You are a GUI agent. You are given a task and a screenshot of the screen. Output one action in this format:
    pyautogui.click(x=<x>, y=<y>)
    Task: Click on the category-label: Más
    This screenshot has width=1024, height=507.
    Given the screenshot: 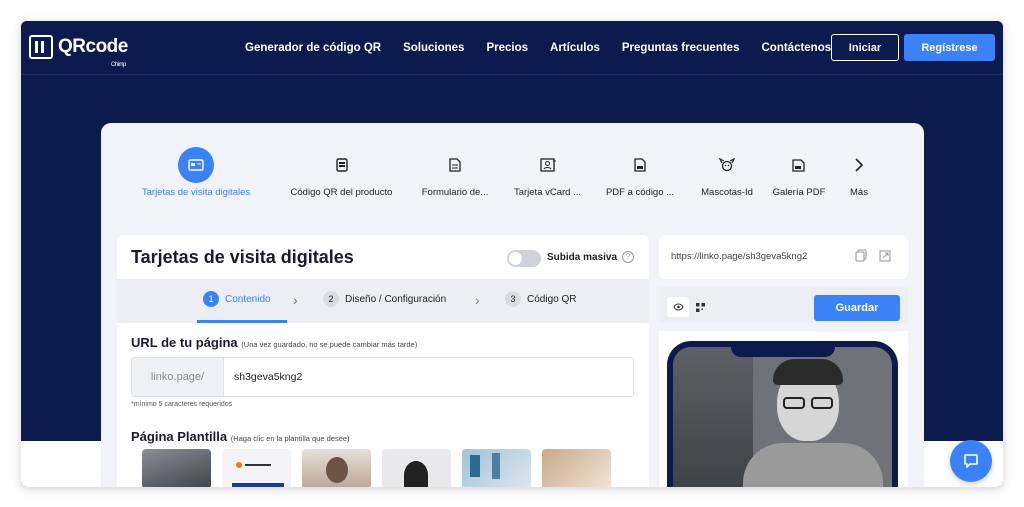 What is the action you would take?
    pyautogui.click(x=859, y=192)
    